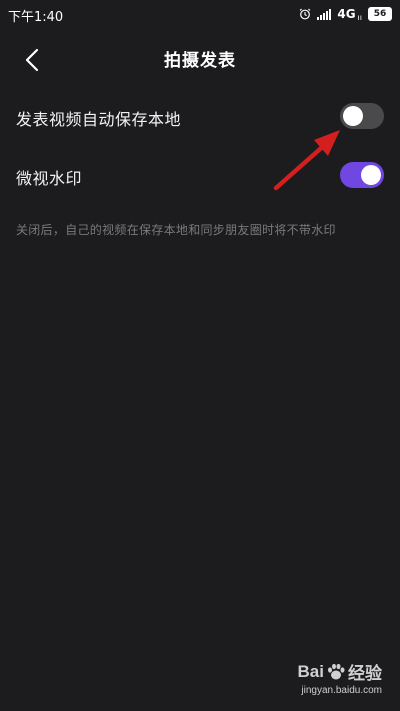  I want to click on toggle-knob, so click(371, 175).